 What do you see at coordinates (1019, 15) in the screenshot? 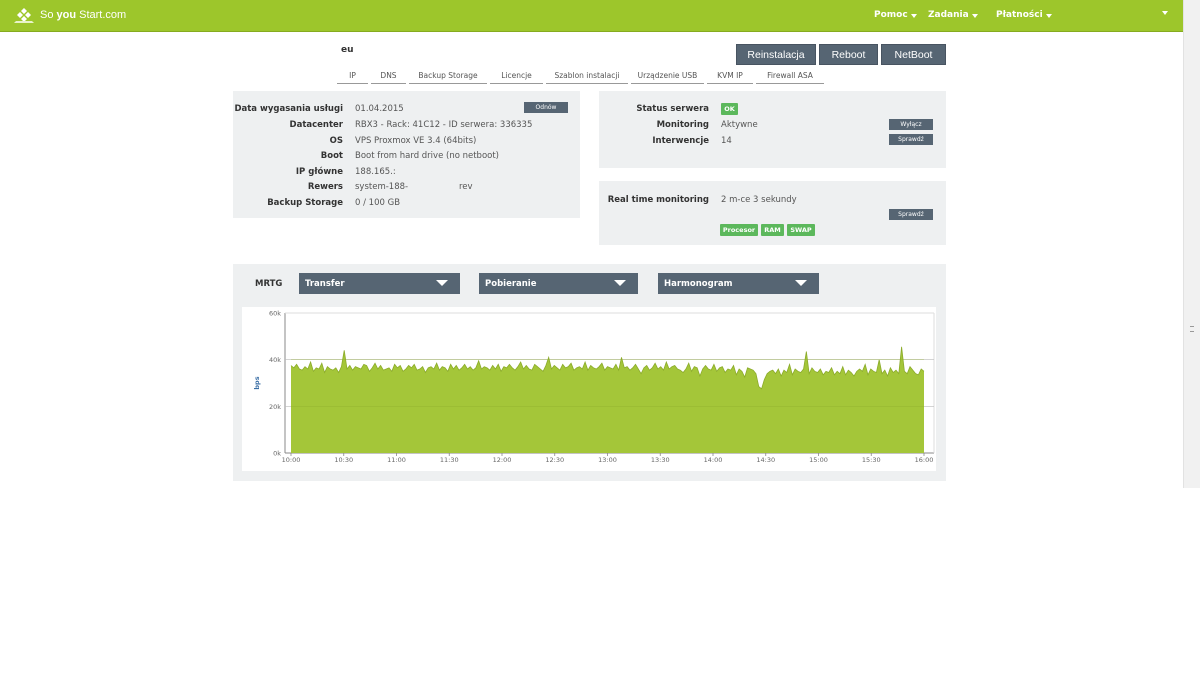
I see `nav-platnosci-label: Płatności` at bounding box center [1019, 15].